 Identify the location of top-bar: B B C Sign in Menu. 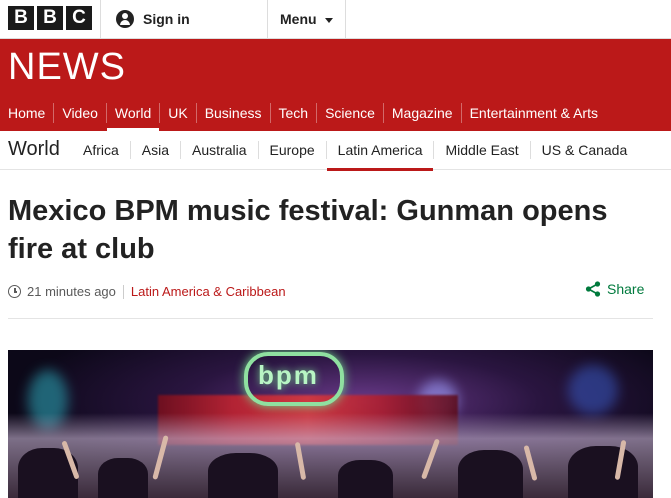
(335, 19).